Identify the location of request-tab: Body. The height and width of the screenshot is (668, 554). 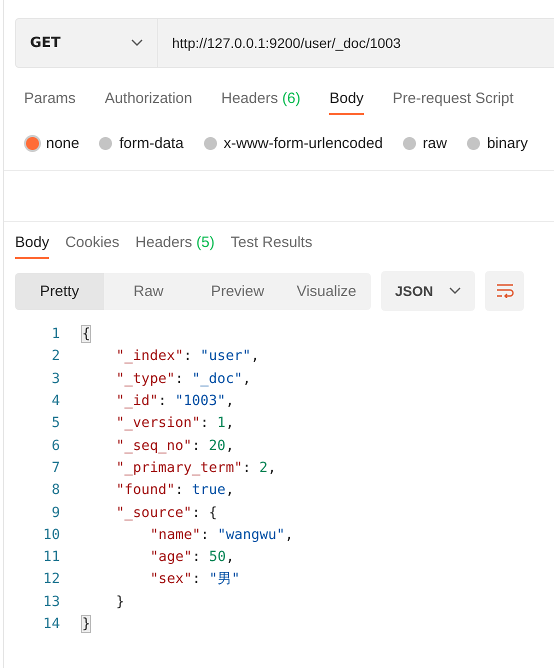
(346, 102).